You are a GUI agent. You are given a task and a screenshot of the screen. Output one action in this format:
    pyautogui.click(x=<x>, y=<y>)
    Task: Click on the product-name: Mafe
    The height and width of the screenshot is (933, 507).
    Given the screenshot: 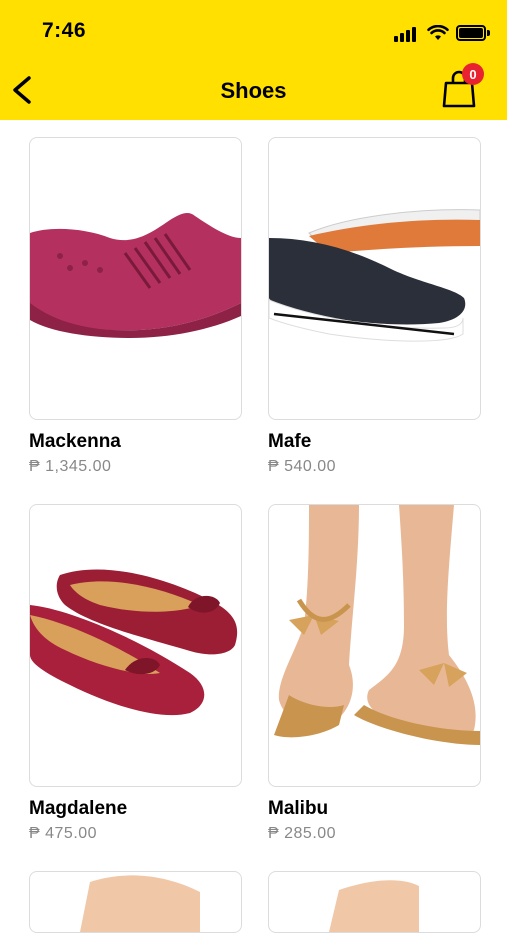 What is the action you would take?
    pyautogui.click(x=289, y=442)
    